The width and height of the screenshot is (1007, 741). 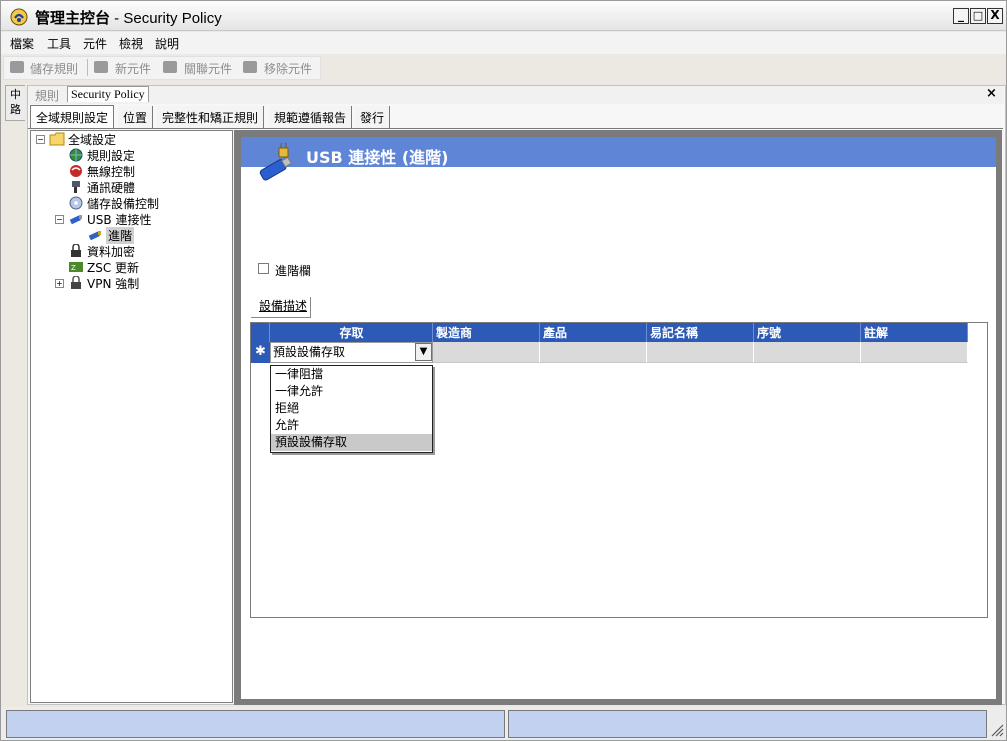 I want to click on tab-divider, so click(x=515, y=128).